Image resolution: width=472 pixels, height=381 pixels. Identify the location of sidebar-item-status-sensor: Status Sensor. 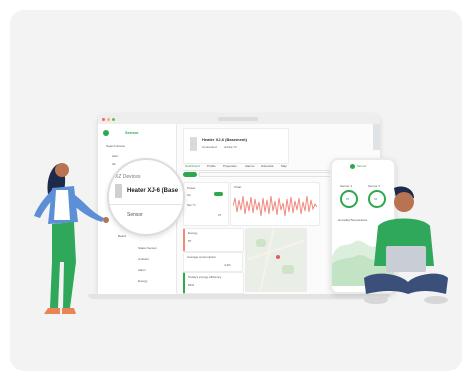
(147, 248).